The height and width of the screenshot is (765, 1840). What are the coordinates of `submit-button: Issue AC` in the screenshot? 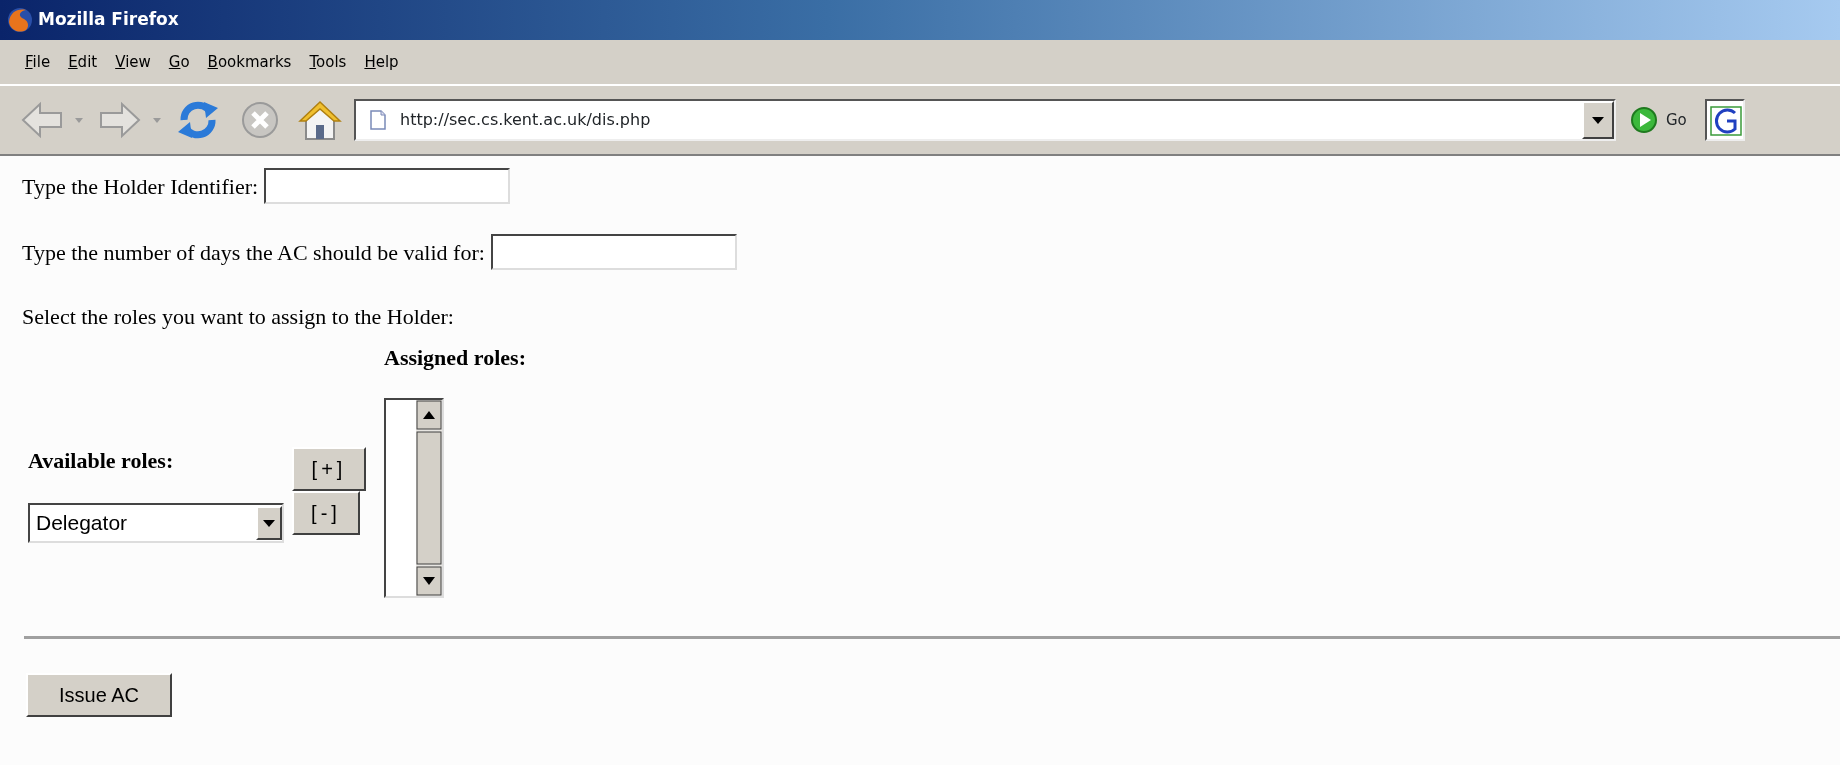 It's located at (99, 695).